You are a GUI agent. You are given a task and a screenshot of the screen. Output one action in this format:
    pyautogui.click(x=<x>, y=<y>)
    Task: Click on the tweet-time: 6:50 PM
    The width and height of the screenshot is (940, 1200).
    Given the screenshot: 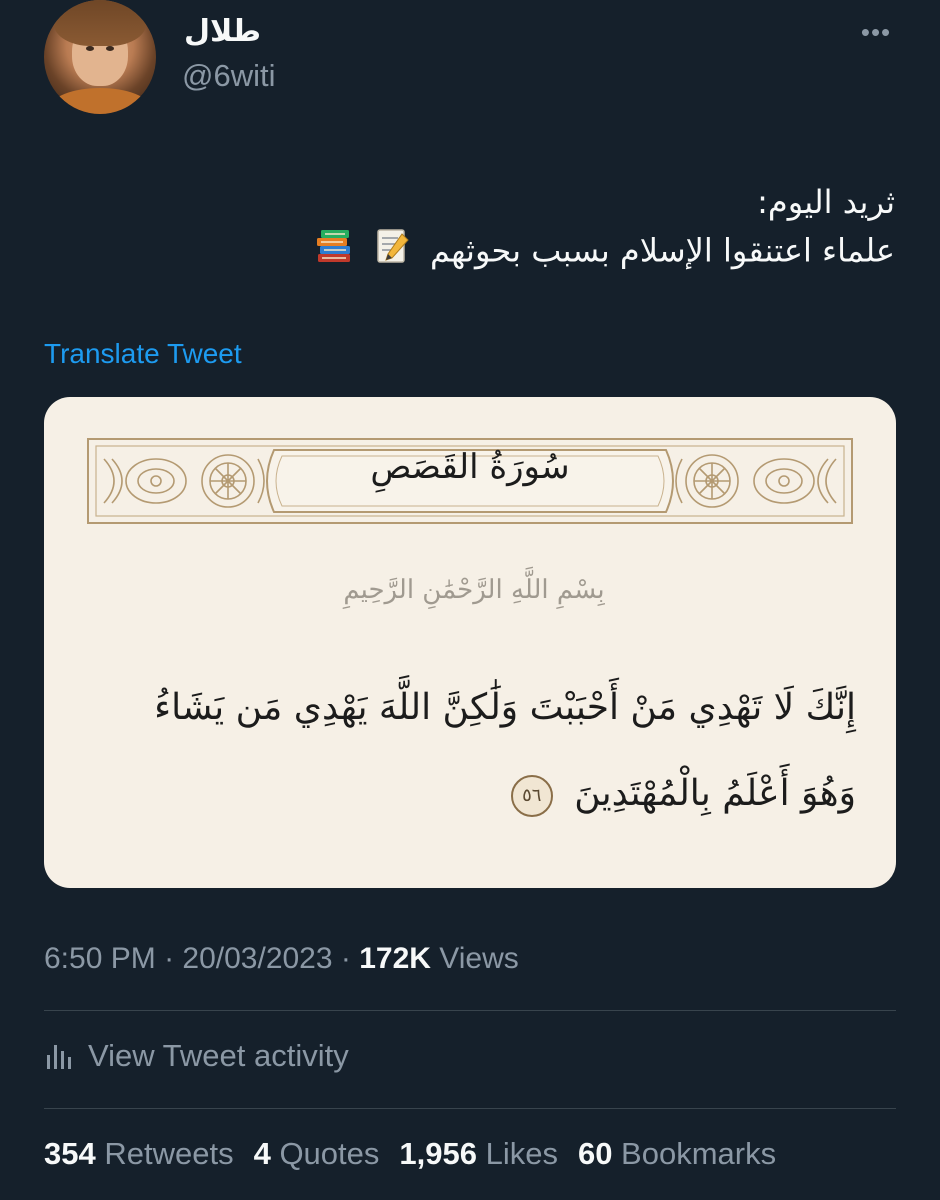 What is the action you would take?
    pyautogui.click(x=100, y=958)
    